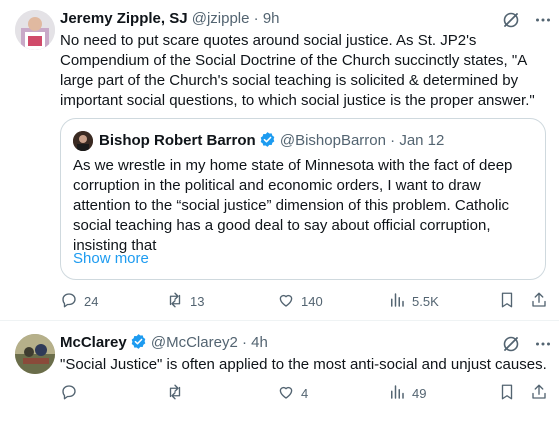 This screenshot has width=559, height=421. I want to click on like-button: 4, so click(292, 393).